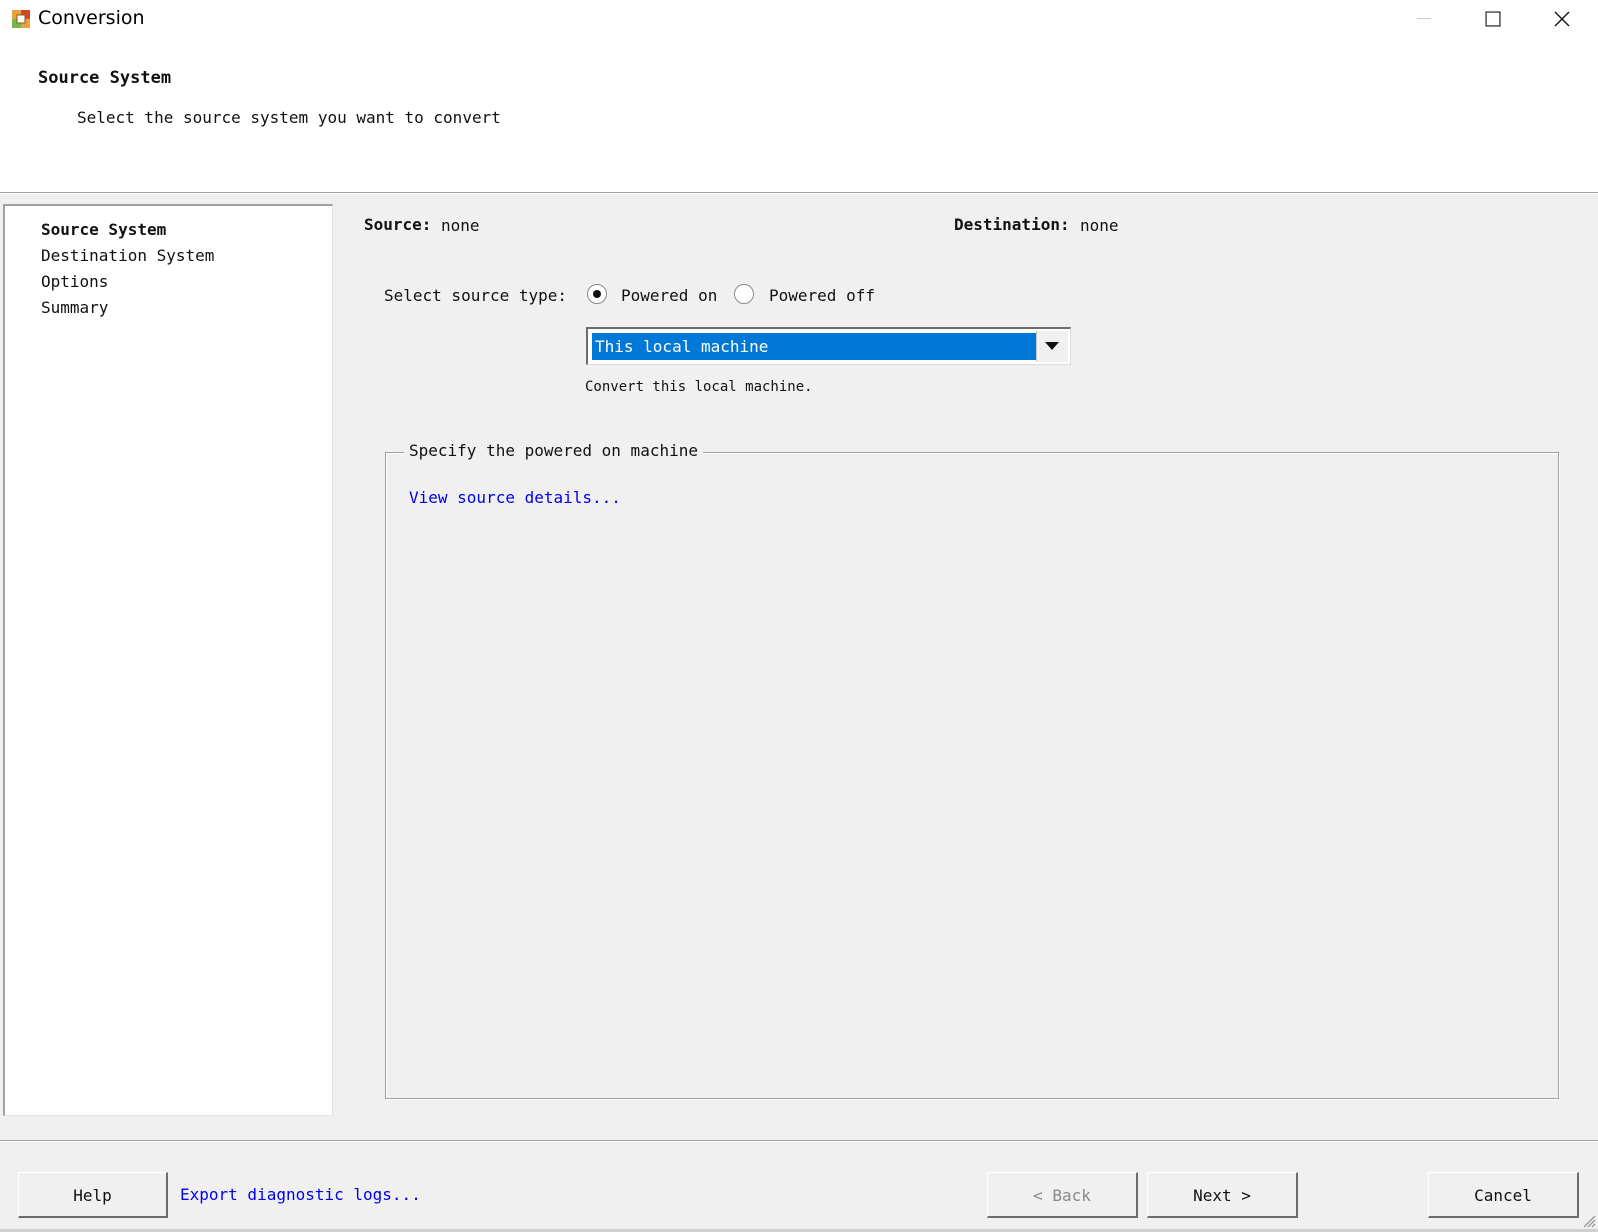  Describe the element at coordinates (822, 295) in the screenshot. I see `powered-off-label: Powered off` at that location.